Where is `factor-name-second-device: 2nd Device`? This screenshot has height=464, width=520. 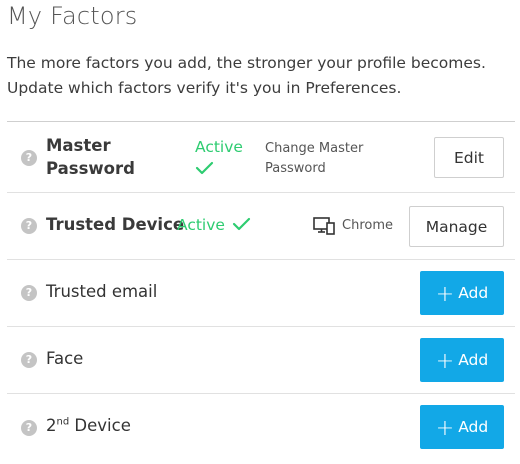
factor-name-second-device: 2nd Device is located at coordinates (88, 425).